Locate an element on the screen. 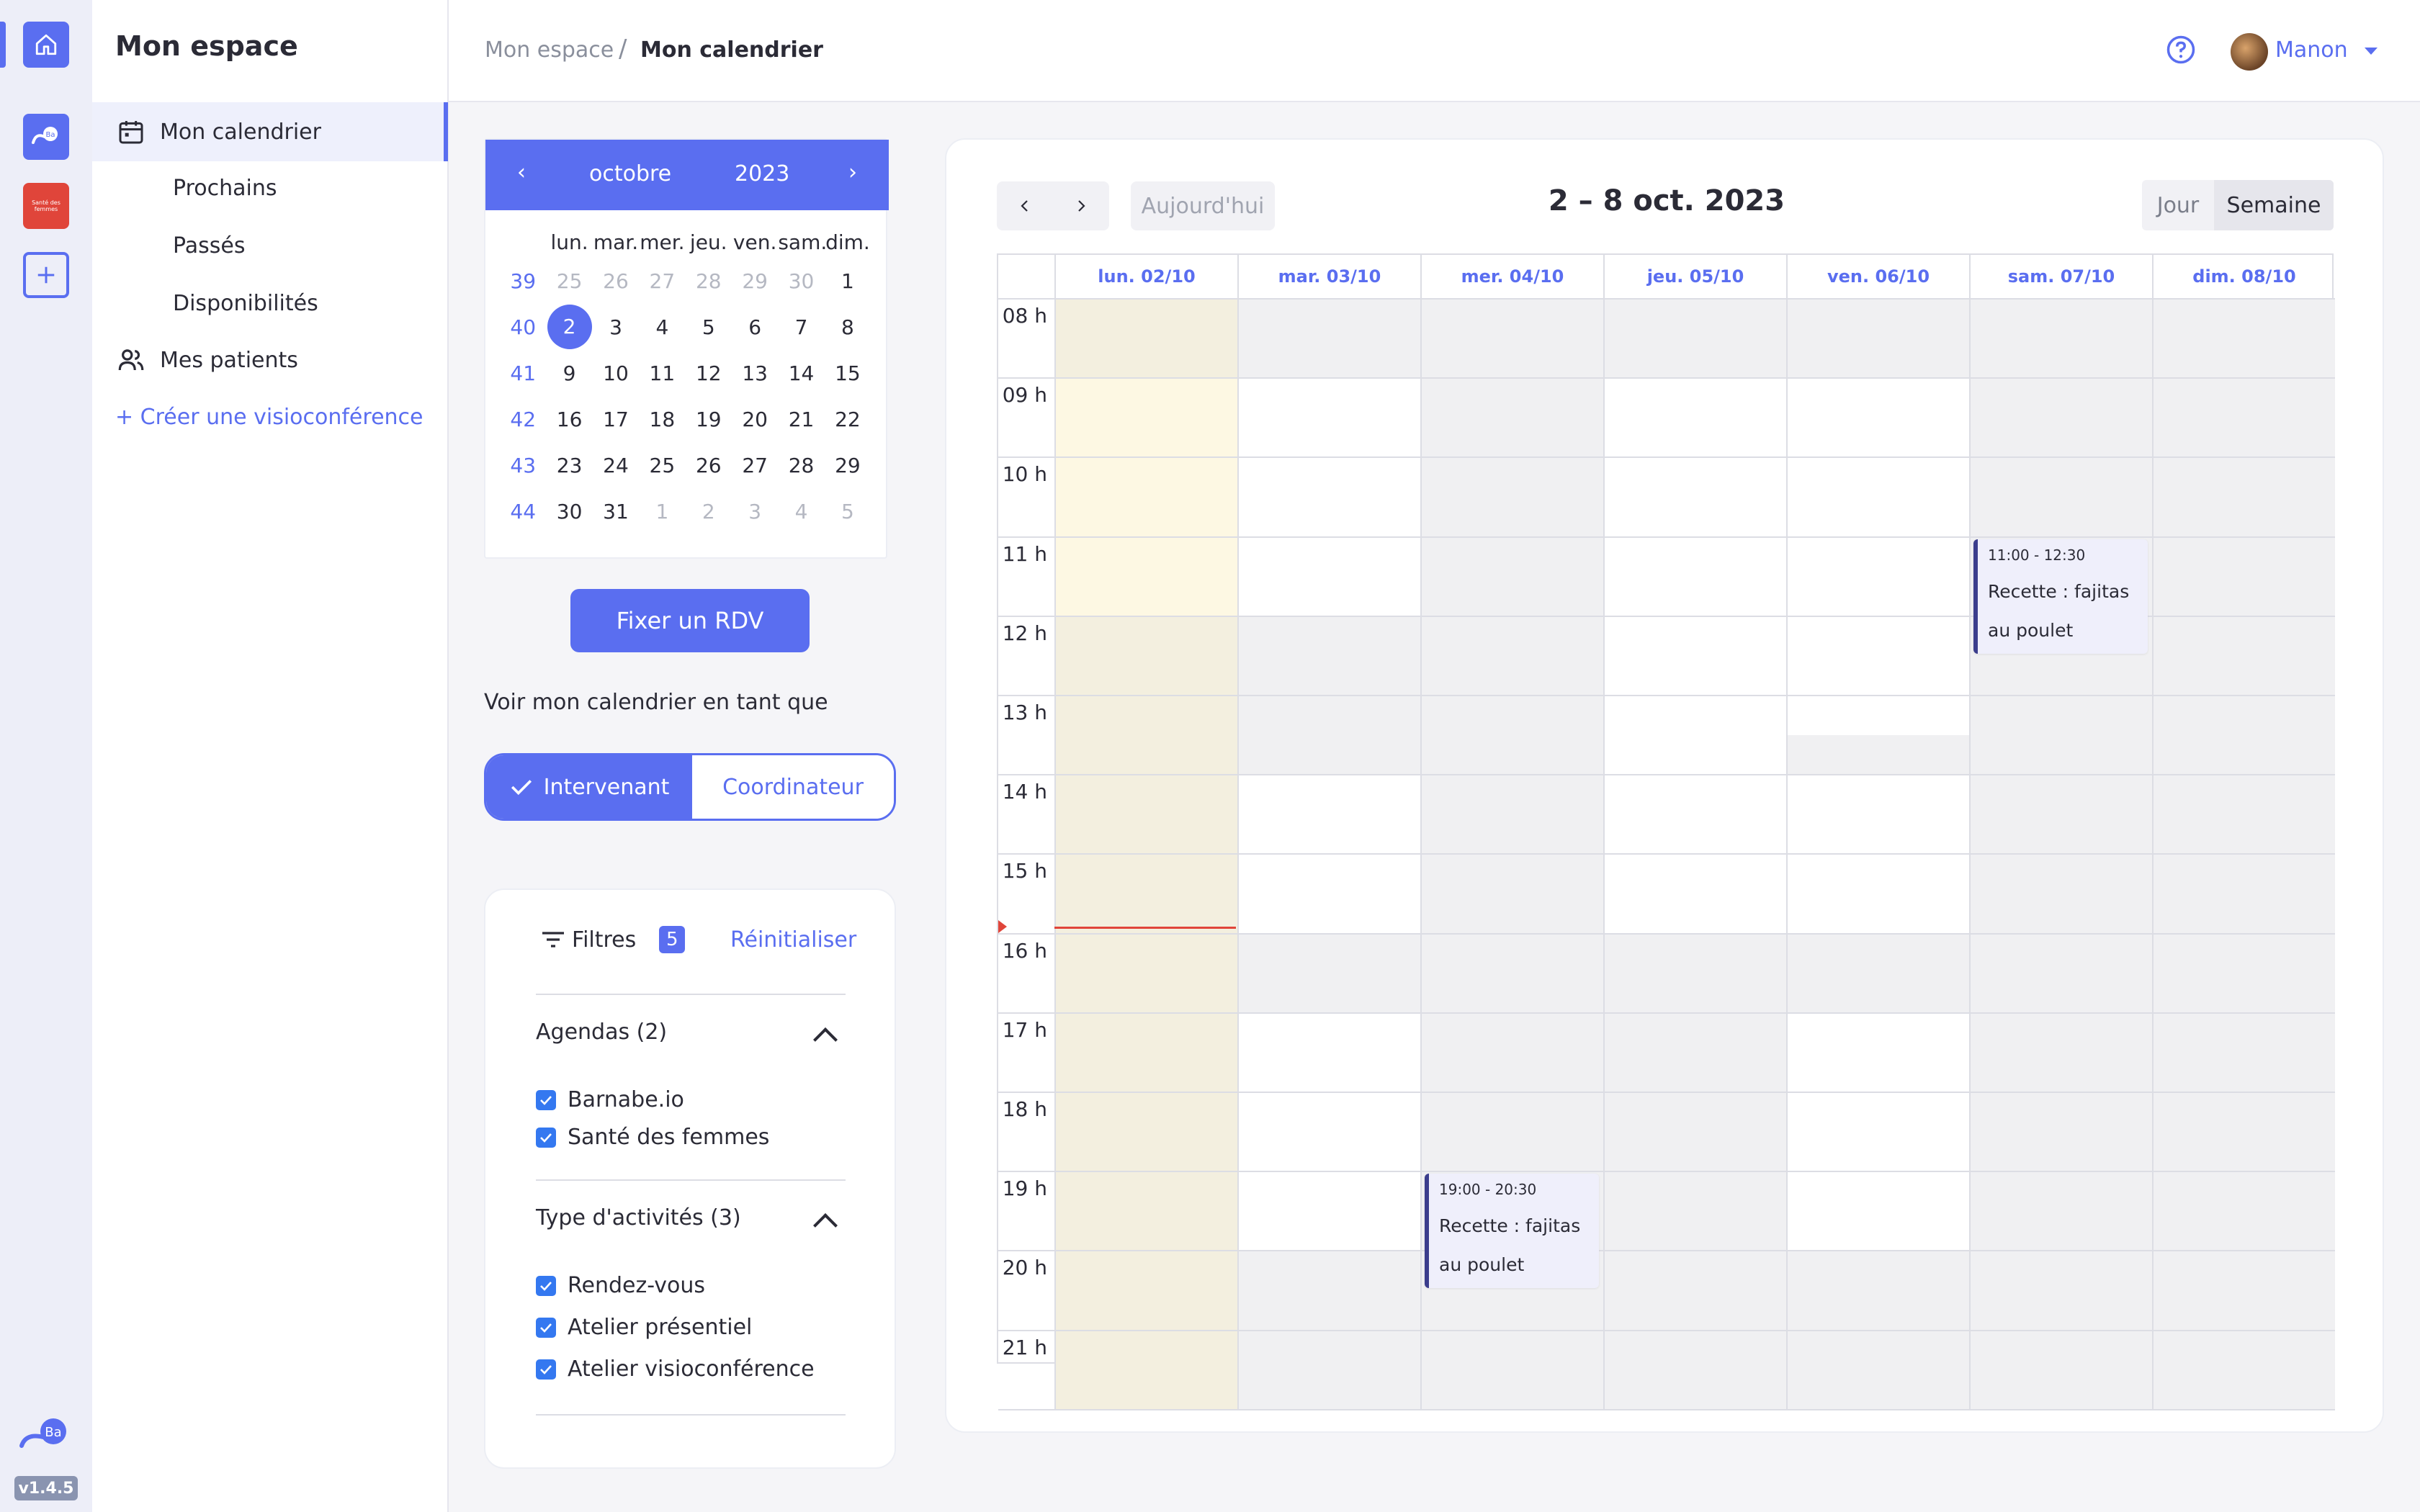 This screenshot has width=2420, height=1512. calendar-event: 11:00 - 12:30 Recette : fajitas au poulet is located at coordinates (2060, 596).